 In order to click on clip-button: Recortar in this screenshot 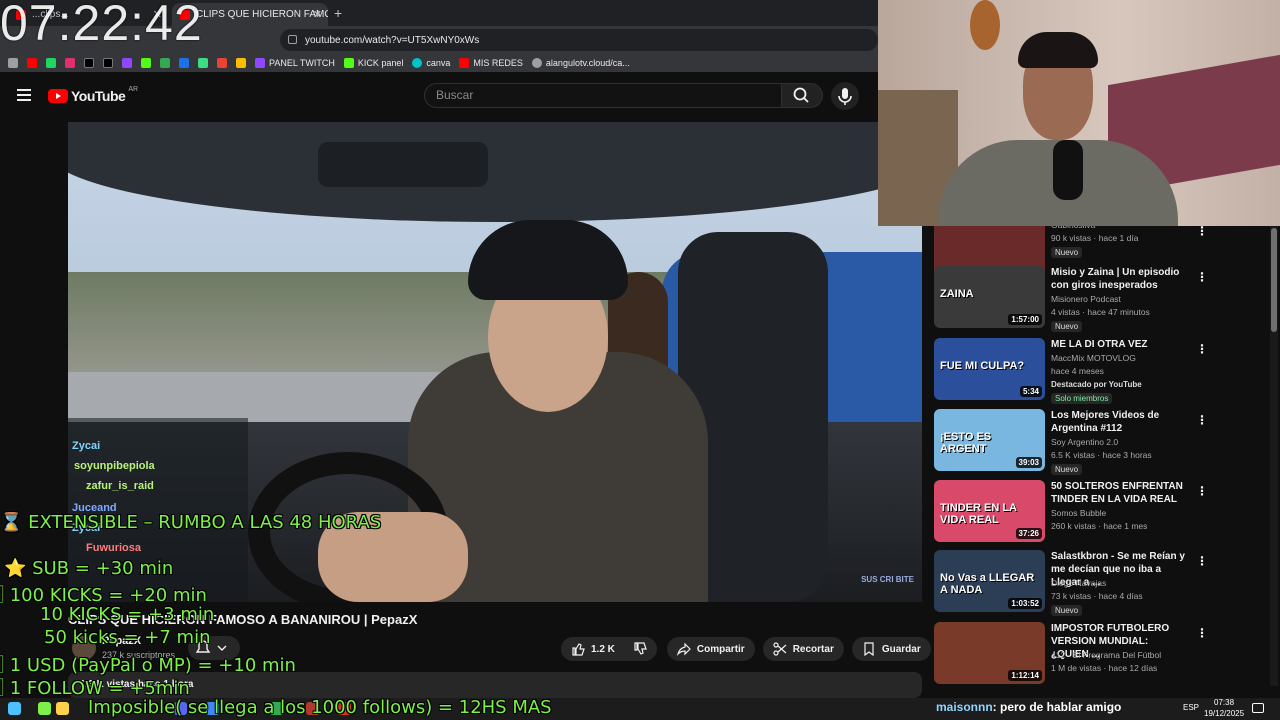, I will do `click(803, 649)`.